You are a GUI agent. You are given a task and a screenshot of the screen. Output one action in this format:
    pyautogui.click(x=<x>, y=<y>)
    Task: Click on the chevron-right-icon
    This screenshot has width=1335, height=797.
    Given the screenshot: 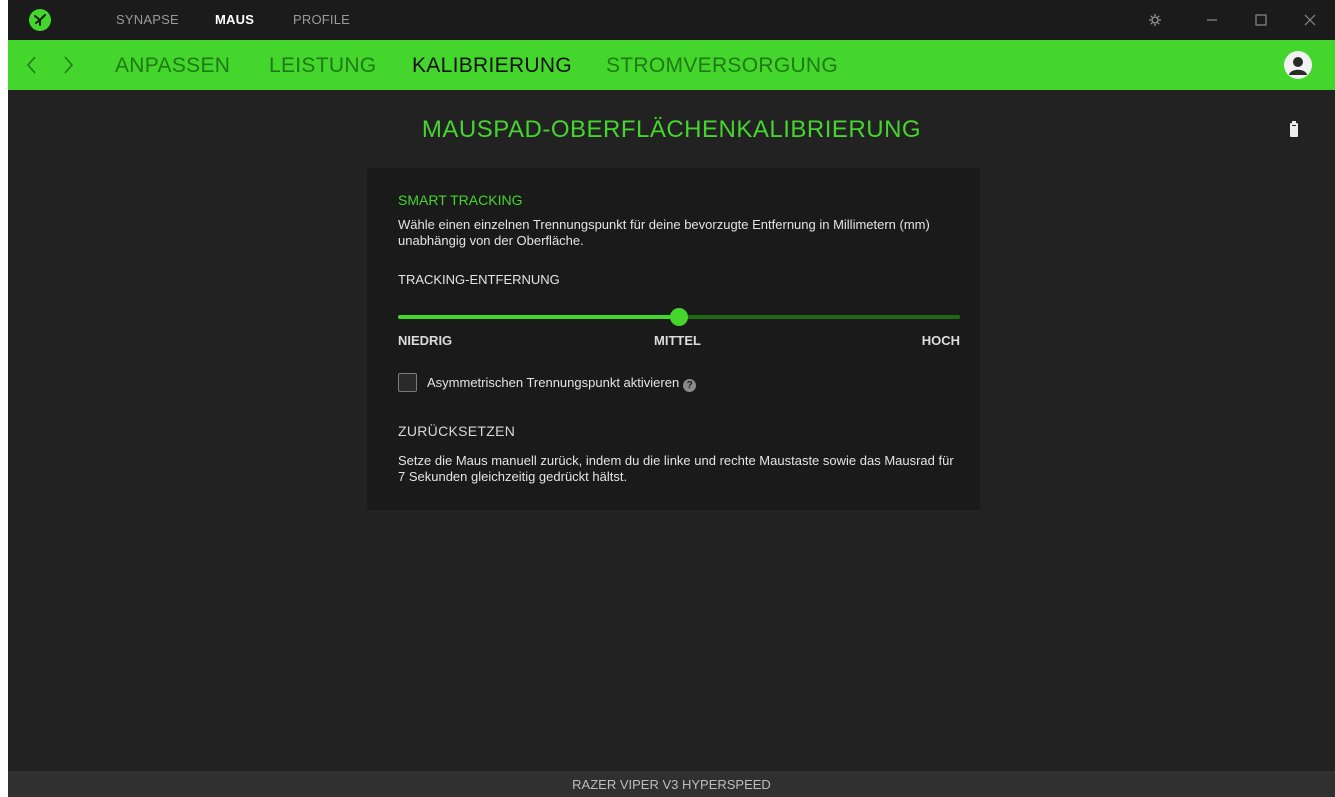 What is the action you would take?
    pyautogui.click(x=68, y=65)
    